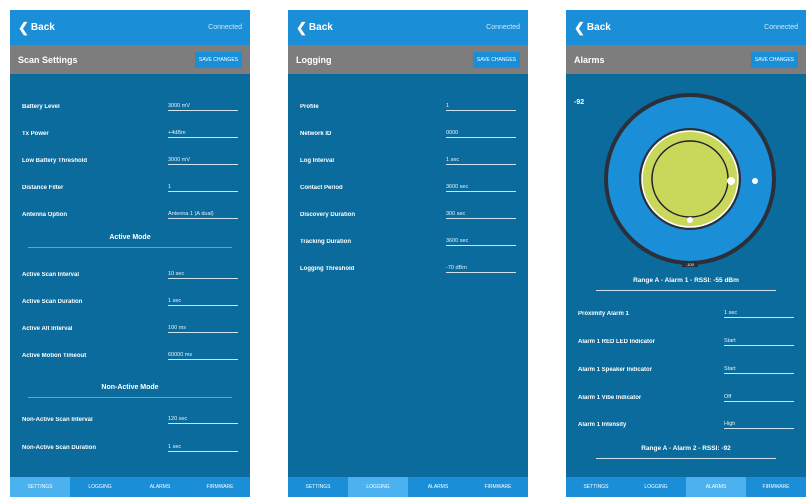 The image size is (806, 497). Describe the element at coordinates (130, 356) in the screenshot. I see `setting-row: Active Motion Timeout 60000 ms` at that location.